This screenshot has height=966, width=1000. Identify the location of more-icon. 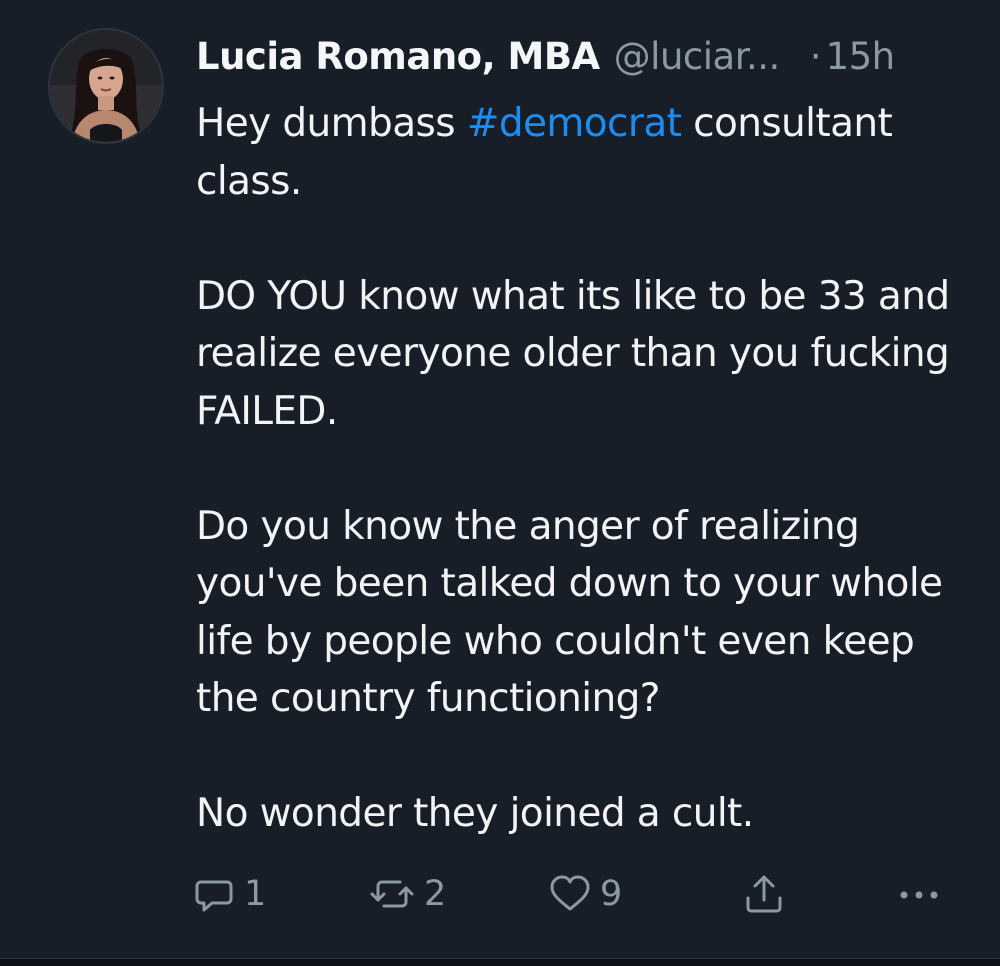
(919, 895).